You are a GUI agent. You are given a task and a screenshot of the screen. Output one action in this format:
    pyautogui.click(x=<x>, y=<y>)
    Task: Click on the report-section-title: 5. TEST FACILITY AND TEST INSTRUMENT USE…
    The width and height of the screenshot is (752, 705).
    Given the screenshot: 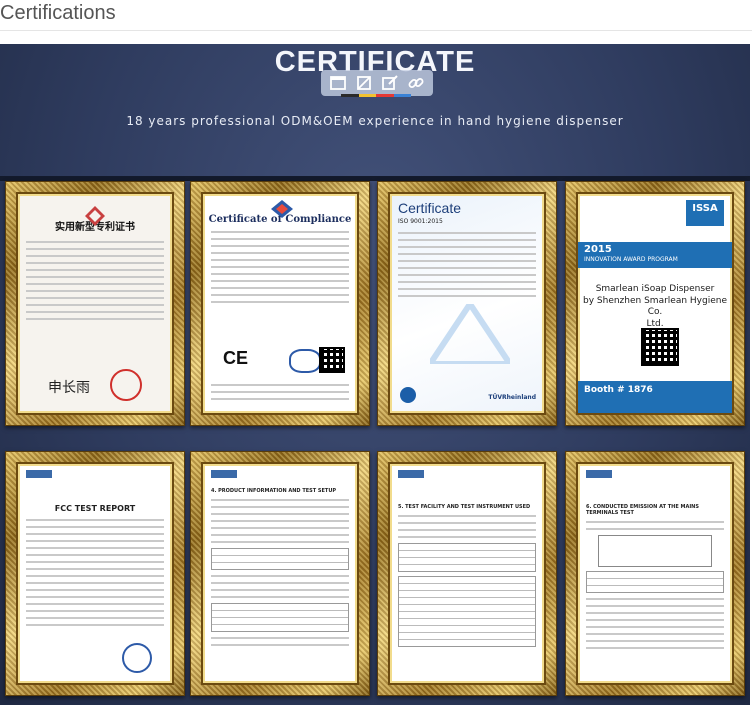 What is the action you would take?
    pyautogui.click(x=464, y=507)
    